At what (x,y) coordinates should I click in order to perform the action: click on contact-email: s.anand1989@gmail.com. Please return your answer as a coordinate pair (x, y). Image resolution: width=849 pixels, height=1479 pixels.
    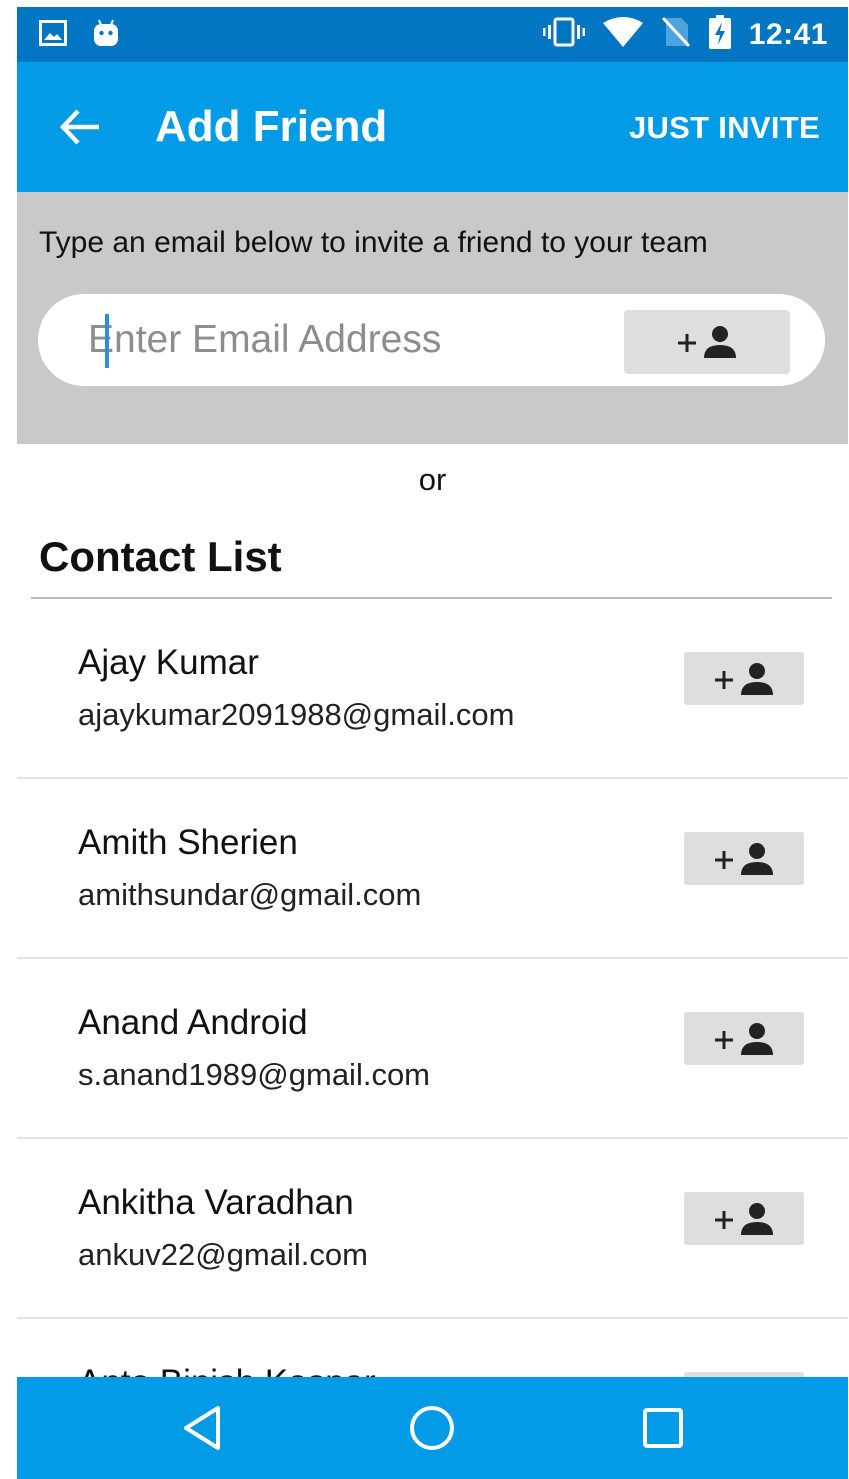
    Looking at the image, I should click on (254, 1074).